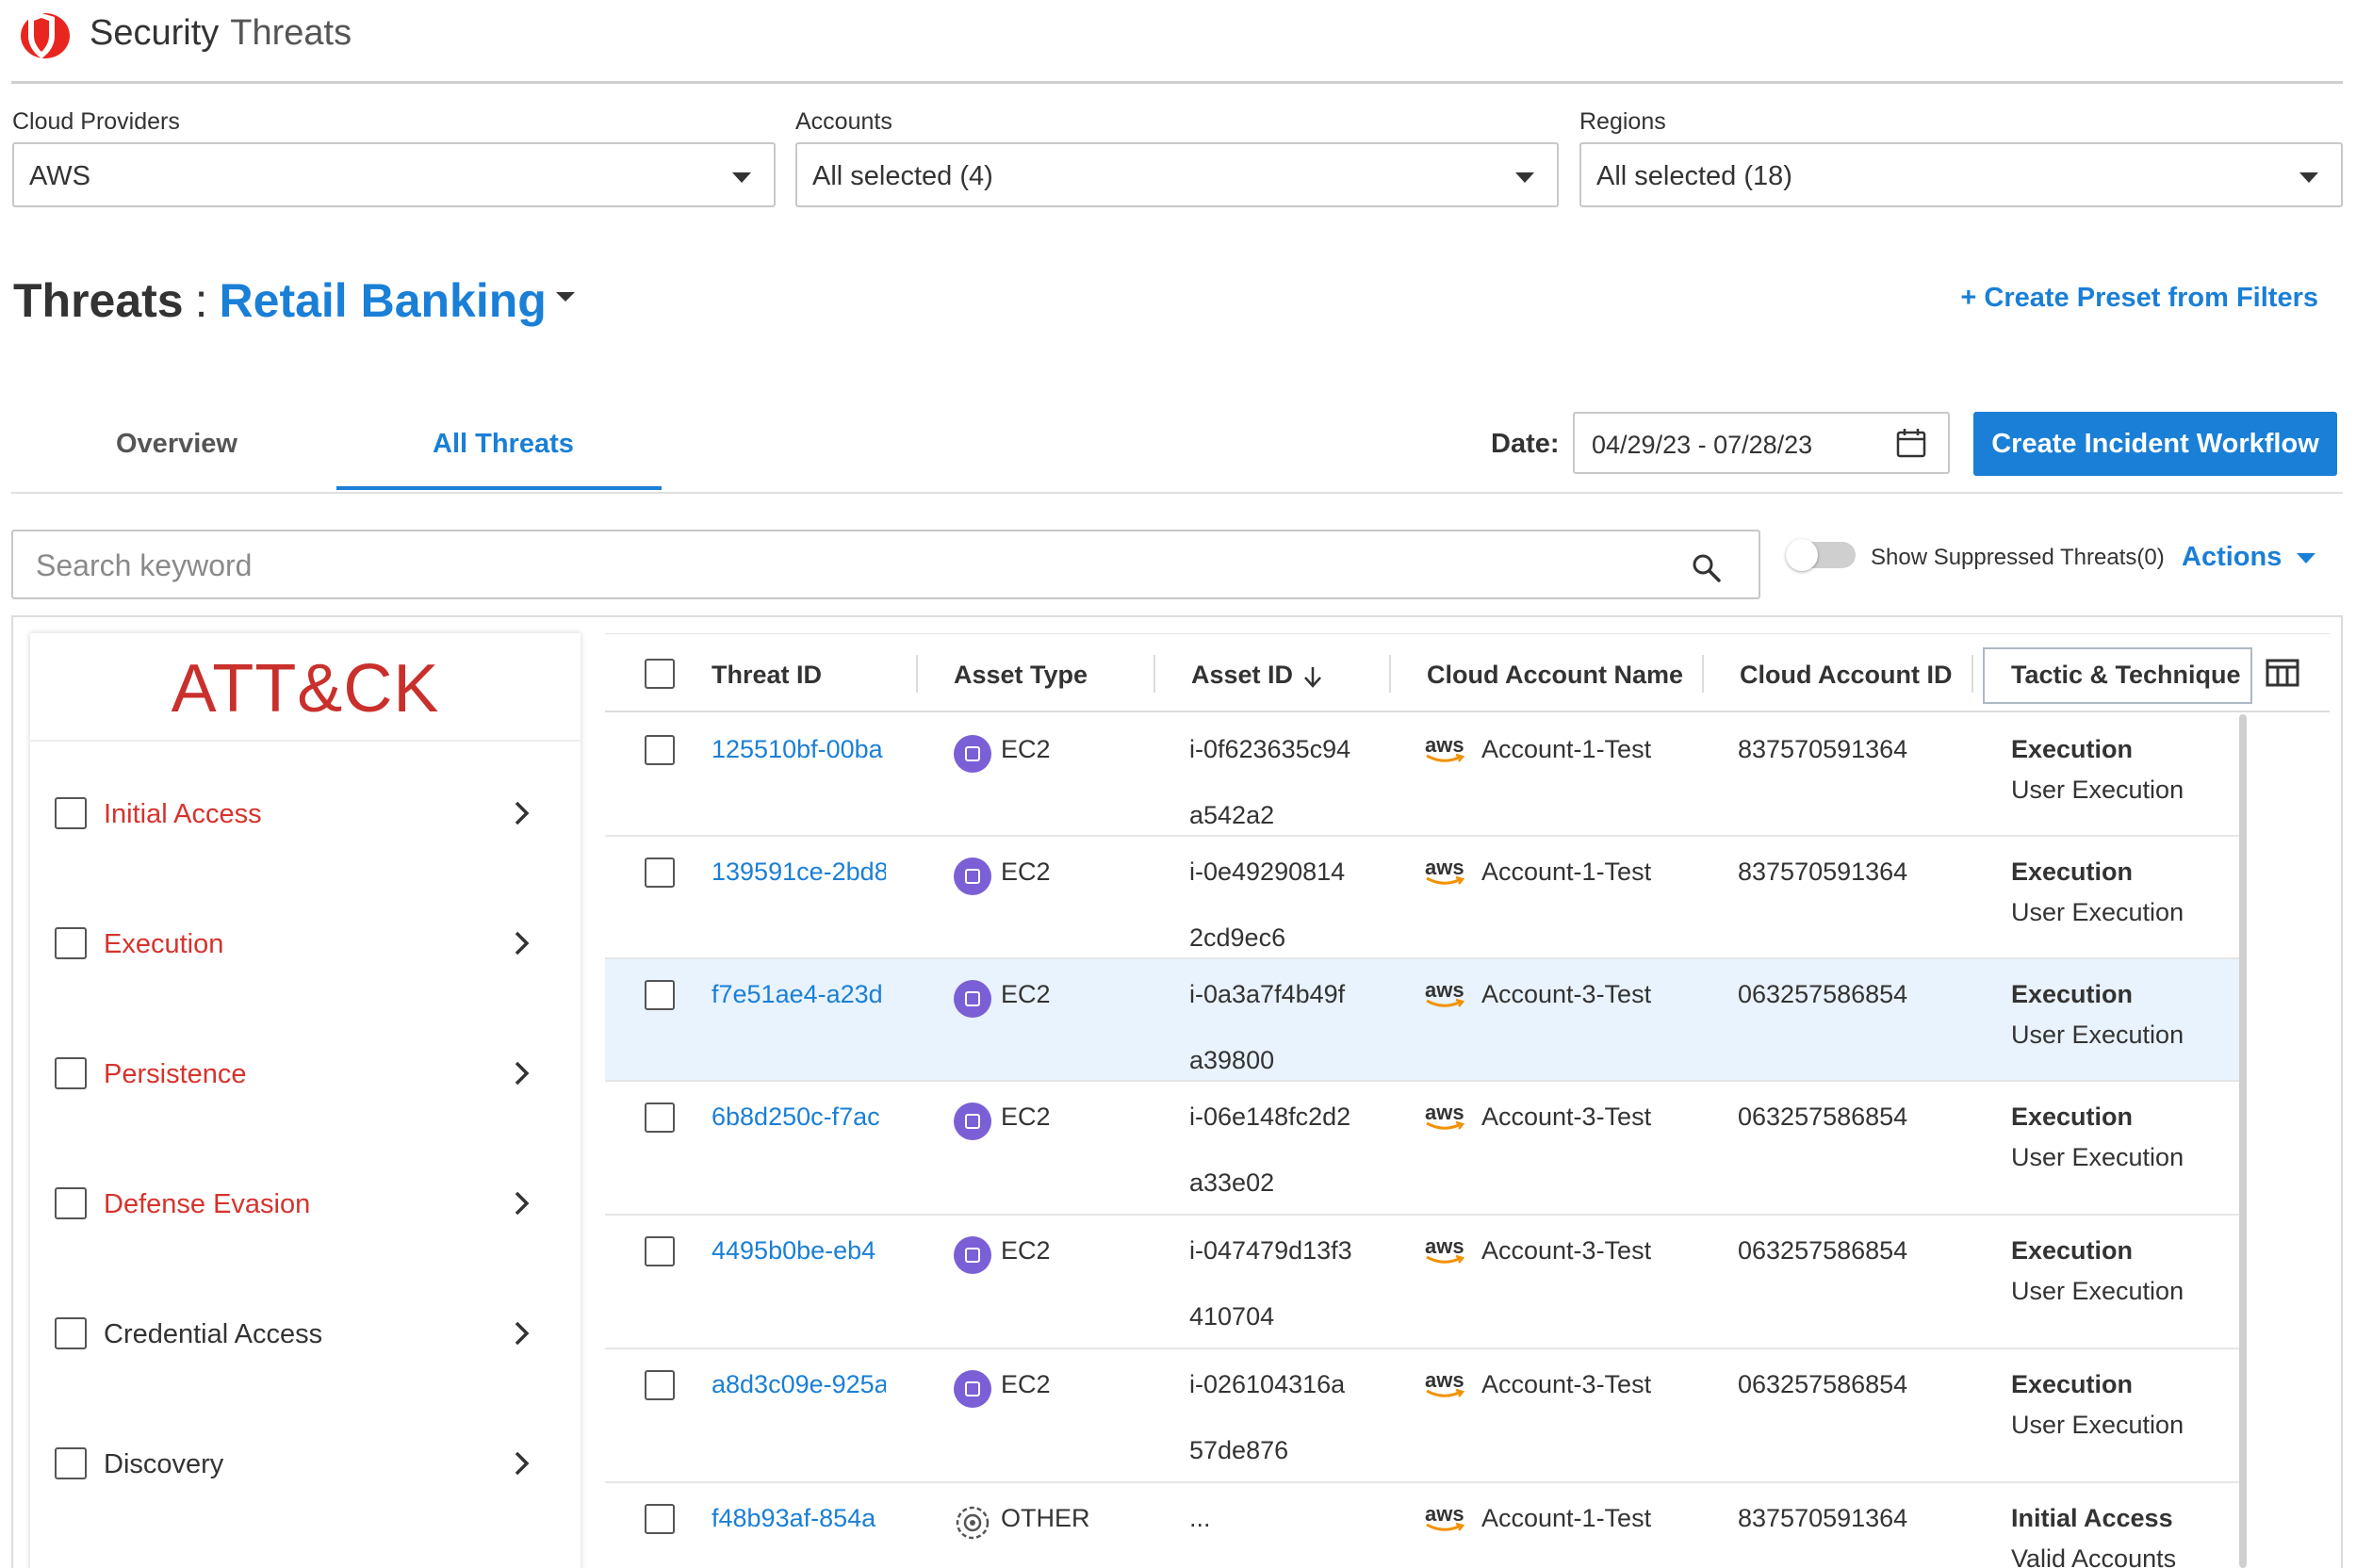 Image resolution: width=2356 pixels, height=1568 pixels. Describe the element at coordinates (1312, 676) in the screenshot. I see `sort-down-icon` at that location.